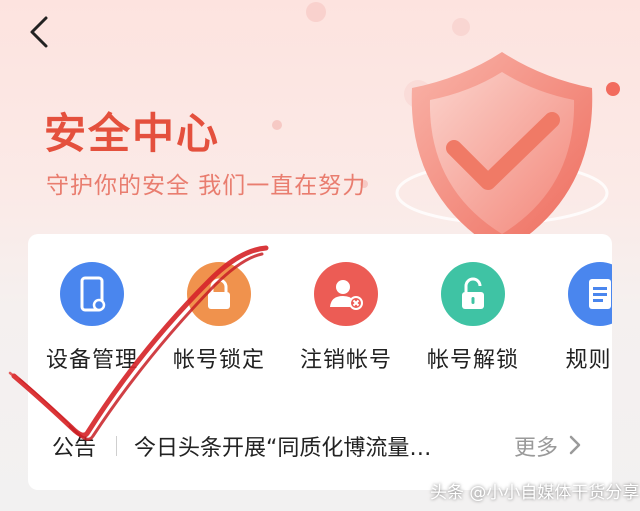  What do you see at coordinates (535, 493) in the screenshot?
I see `watermark: 头条 @小小自媒体干货分享` at bounding box center [535, 493].